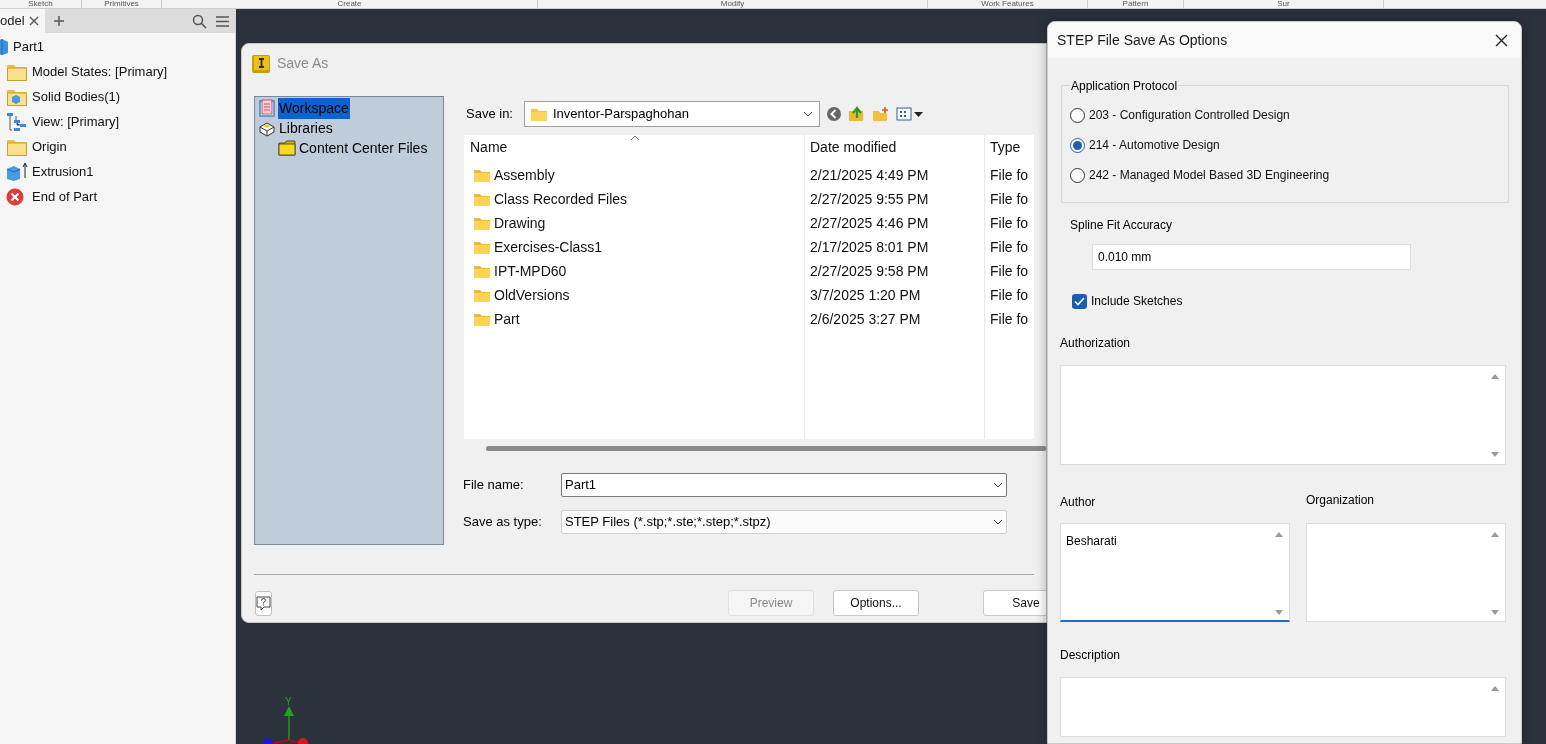 The width and height of the screenshot is (1546, 744). What do you see at coordinates (306, 128) in the screenshot?
I see `place-item: Libraries` at bounding box center [306, 128].